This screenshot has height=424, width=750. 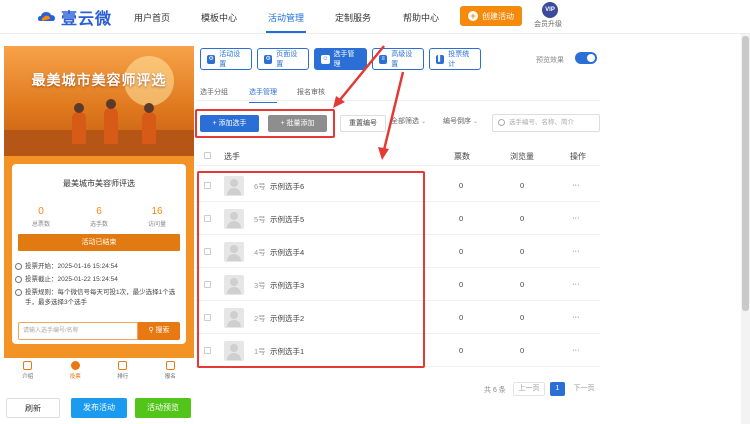 I want to click on arrow-to-actions, so click(x=361, y=73).